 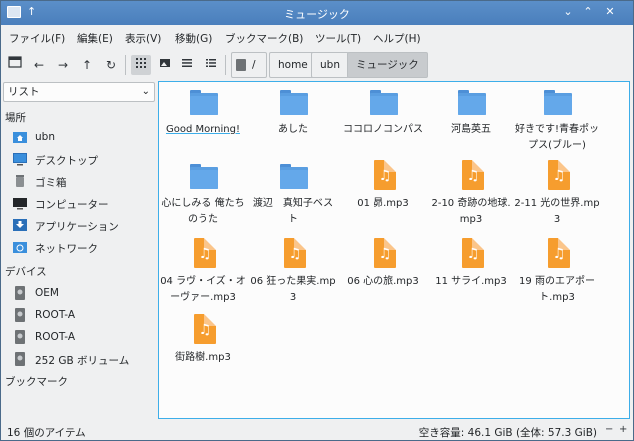 I want to click on breadcrumb-ubn: ubn, so click(x=330, y=65).